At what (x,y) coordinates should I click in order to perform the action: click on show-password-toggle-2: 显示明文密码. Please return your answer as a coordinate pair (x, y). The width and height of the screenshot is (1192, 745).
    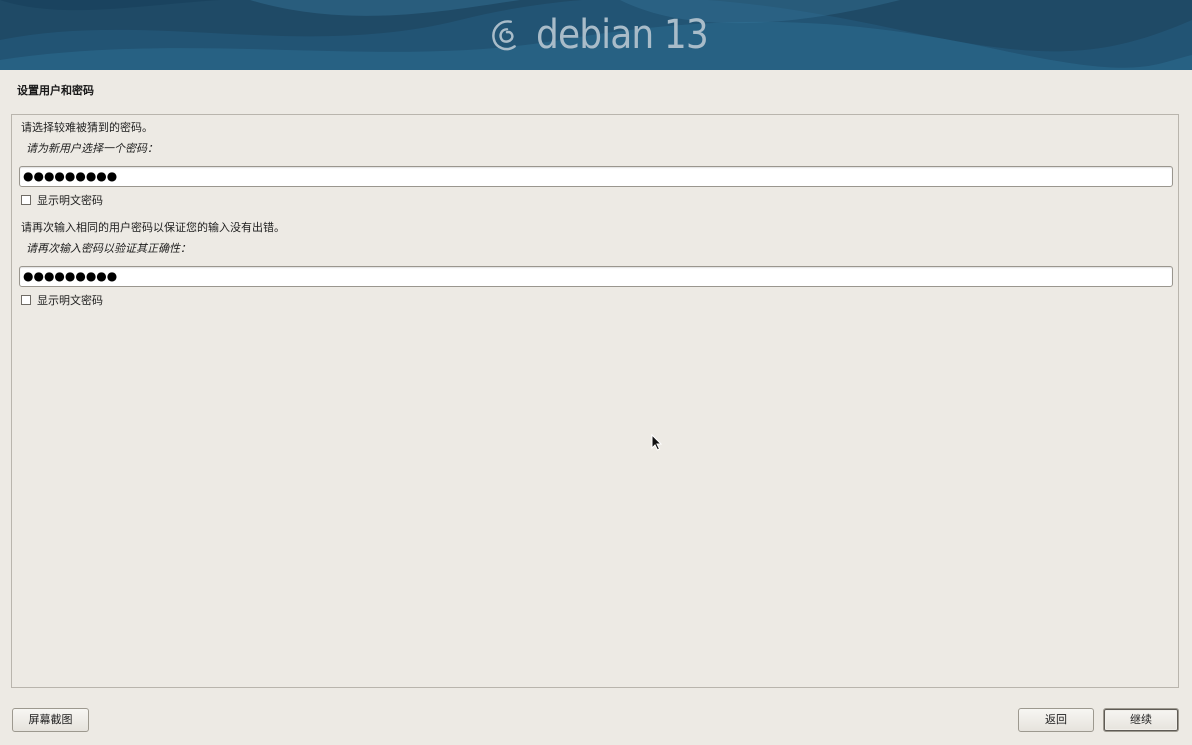
    Looking at the image, I should click on (62, 300).